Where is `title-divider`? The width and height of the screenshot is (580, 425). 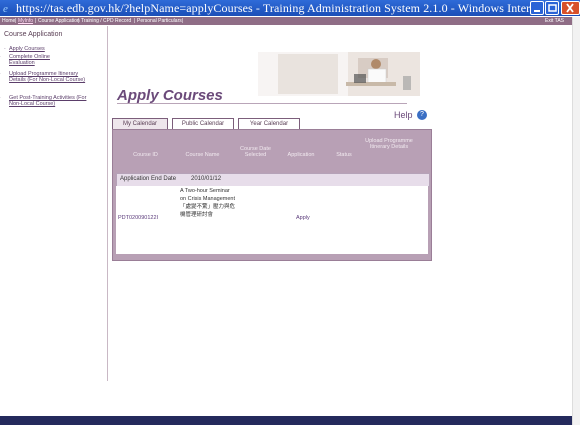 title-divider is located at coordinates (262, 103).